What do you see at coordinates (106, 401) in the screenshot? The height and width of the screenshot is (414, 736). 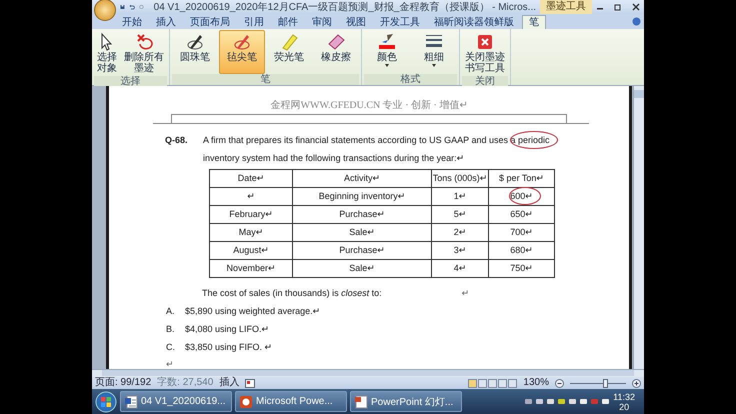 I see `start-button-icon` at bounding box center [106, 401].